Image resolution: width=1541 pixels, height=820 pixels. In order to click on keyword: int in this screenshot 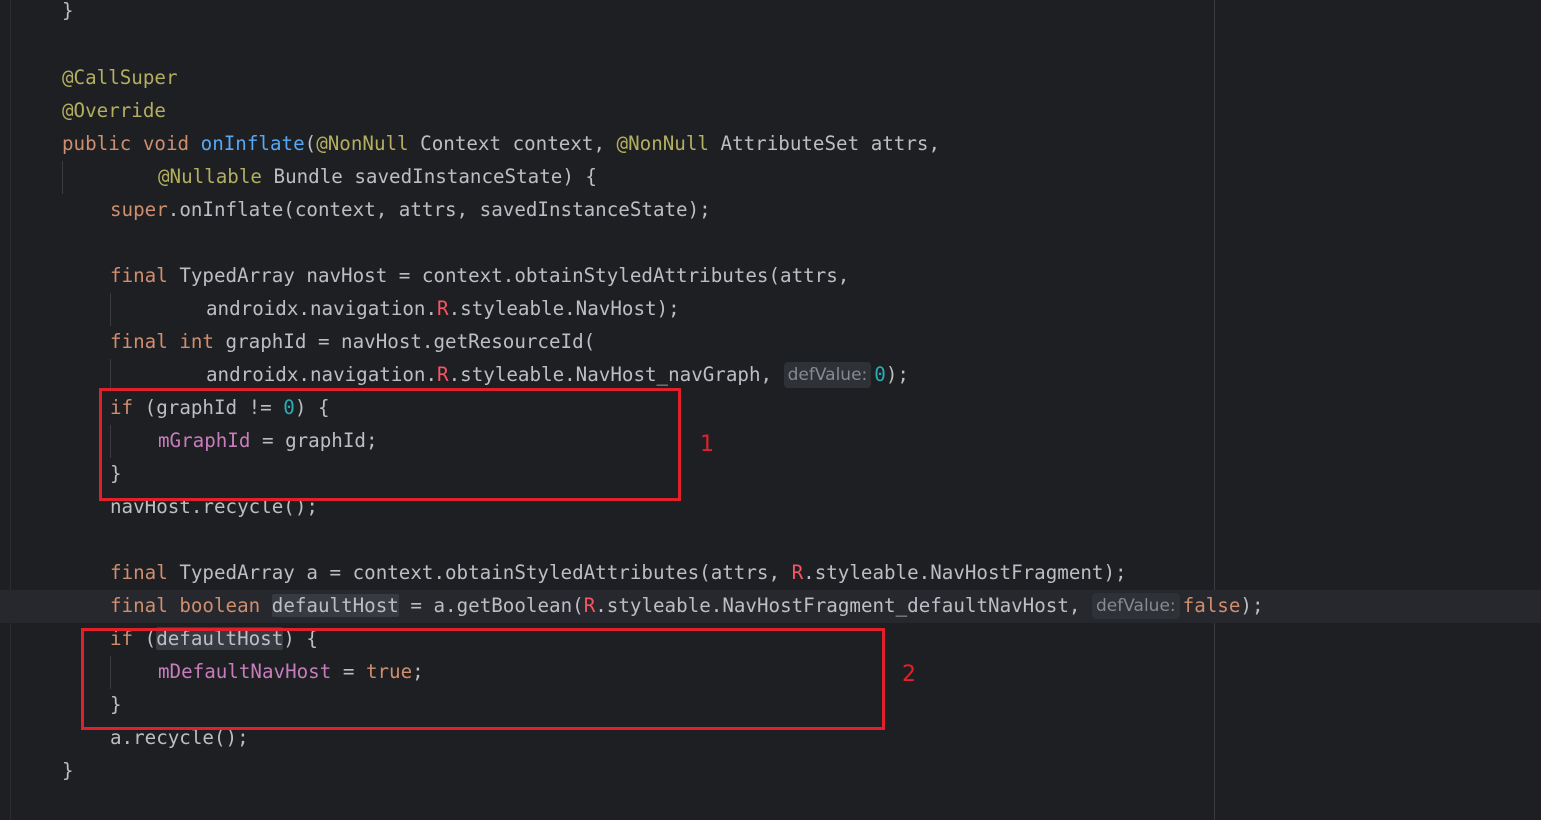, I will do `click(196, 341)`.